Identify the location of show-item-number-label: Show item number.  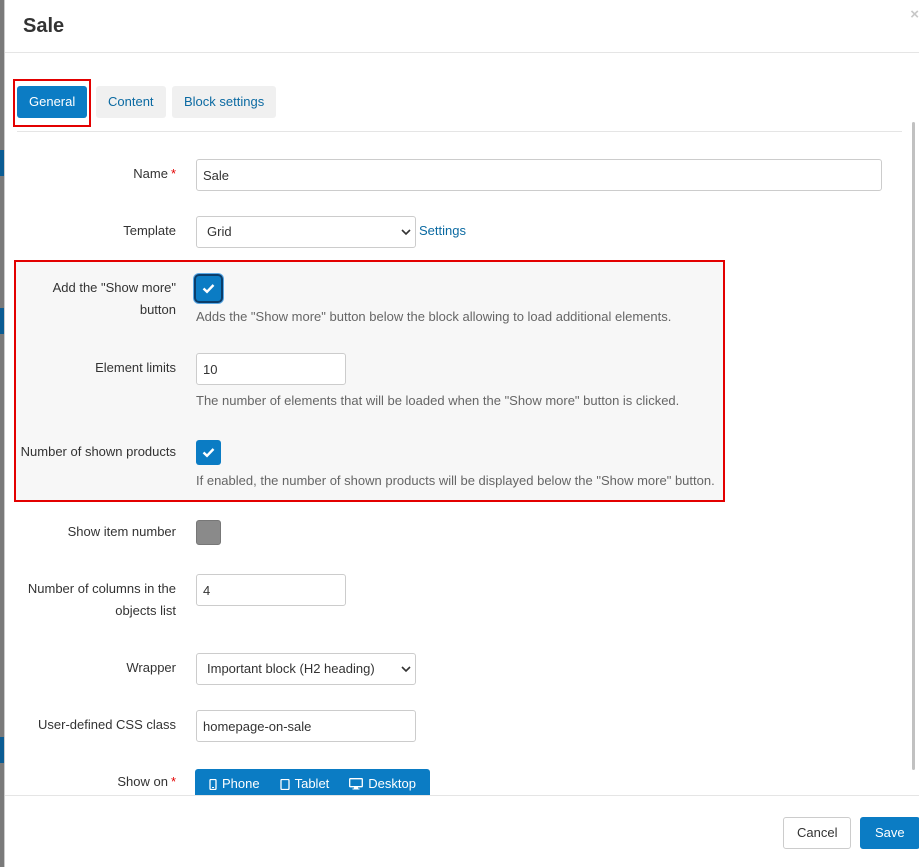
(121, 531).